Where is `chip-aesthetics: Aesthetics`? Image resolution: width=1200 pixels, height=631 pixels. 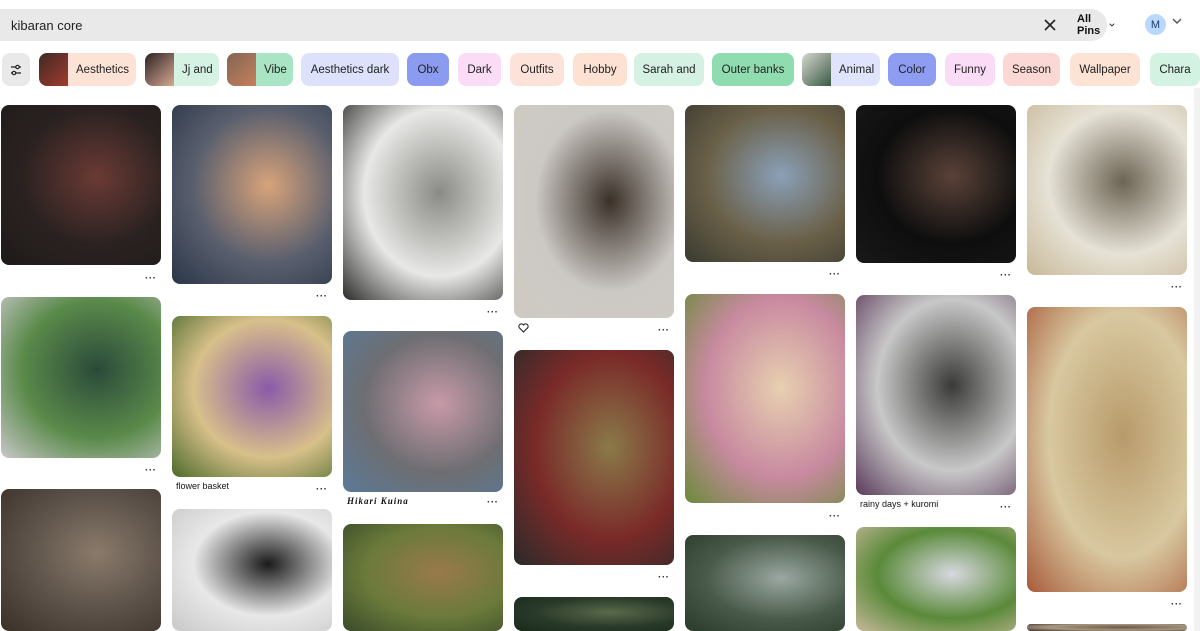 chip-aesthetics: Aesthetics is located at coordinates (87, 69).